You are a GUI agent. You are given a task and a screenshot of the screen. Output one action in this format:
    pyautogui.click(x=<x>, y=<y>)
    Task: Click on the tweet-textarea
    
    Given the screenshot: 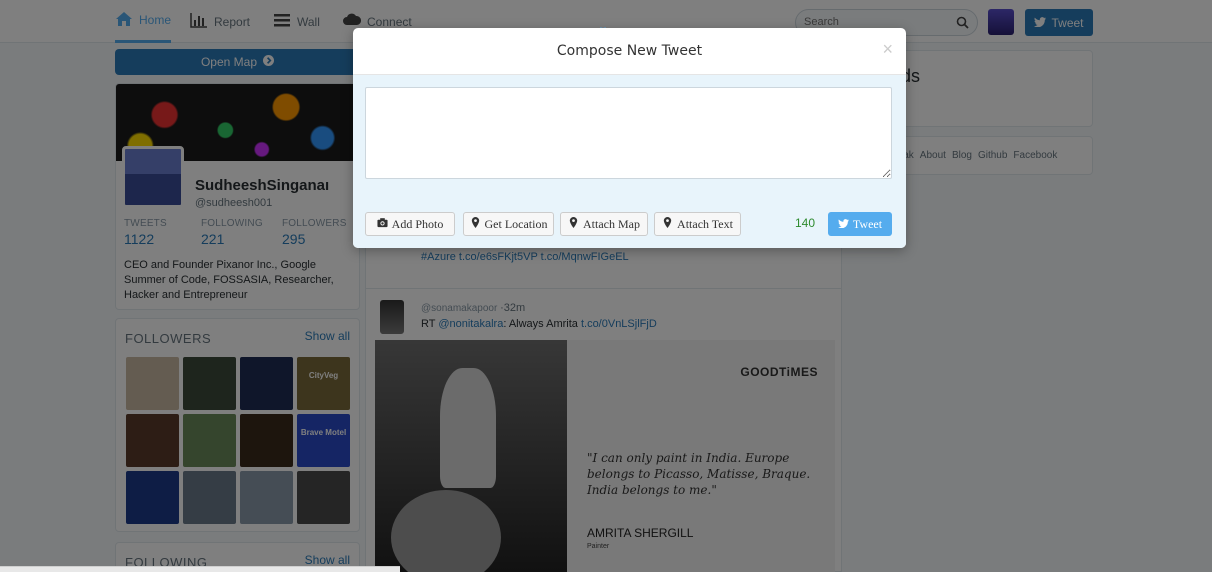 What is the action you would take?
    pyautogui.click(x=628, y=133)
    